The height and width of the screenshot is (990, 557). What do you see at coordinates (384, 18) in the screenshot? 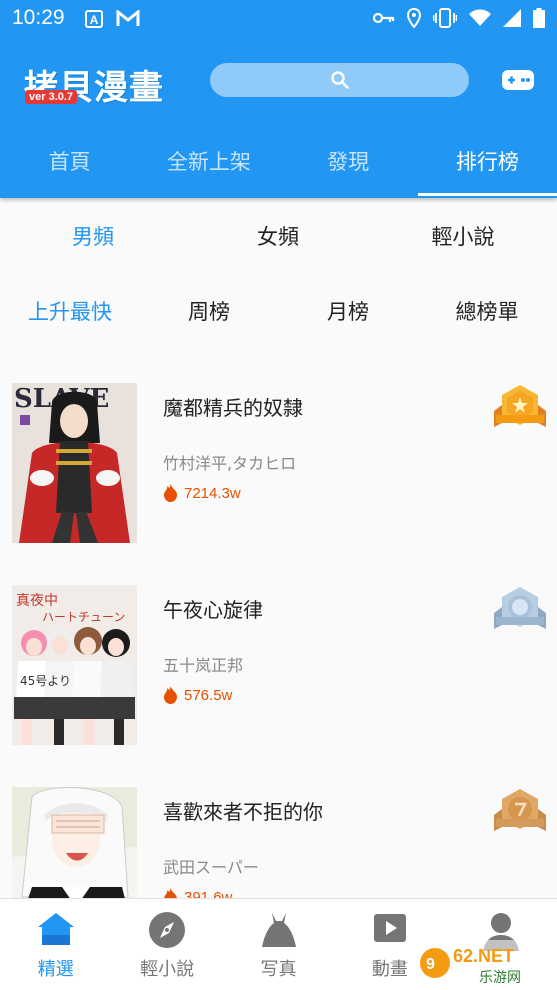
I see `key-icon` at bounding box center [384, 18].